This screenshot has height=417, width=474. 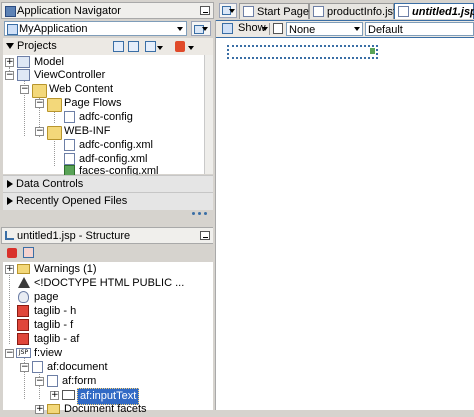 I want to click on application-menu-button, so click(x=201, y=28).